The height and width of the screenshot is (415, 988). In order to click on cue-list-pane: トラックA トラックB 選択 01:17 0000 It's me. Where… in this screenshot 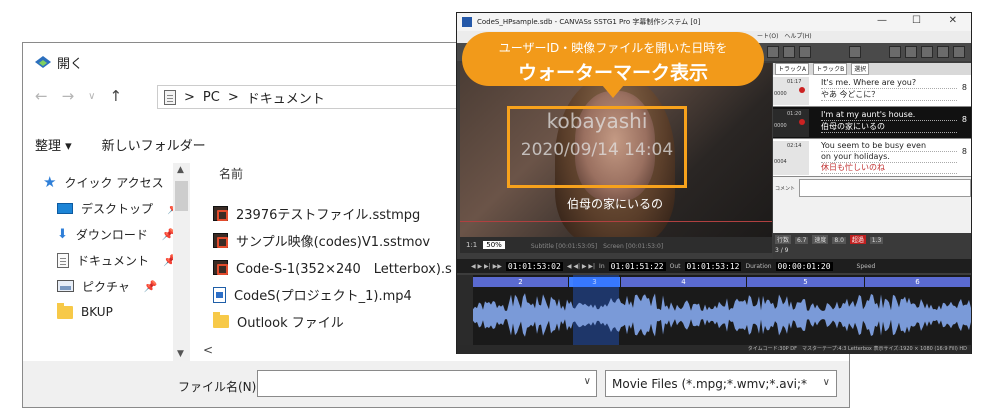, I will do `click(872, 148)`.